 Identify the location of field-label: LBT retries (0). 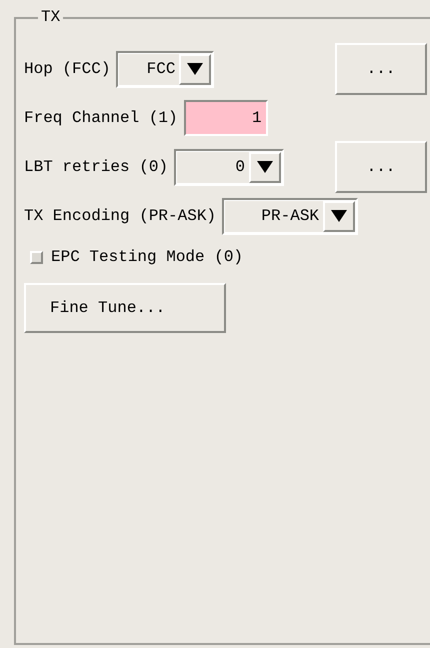
(96, 167).